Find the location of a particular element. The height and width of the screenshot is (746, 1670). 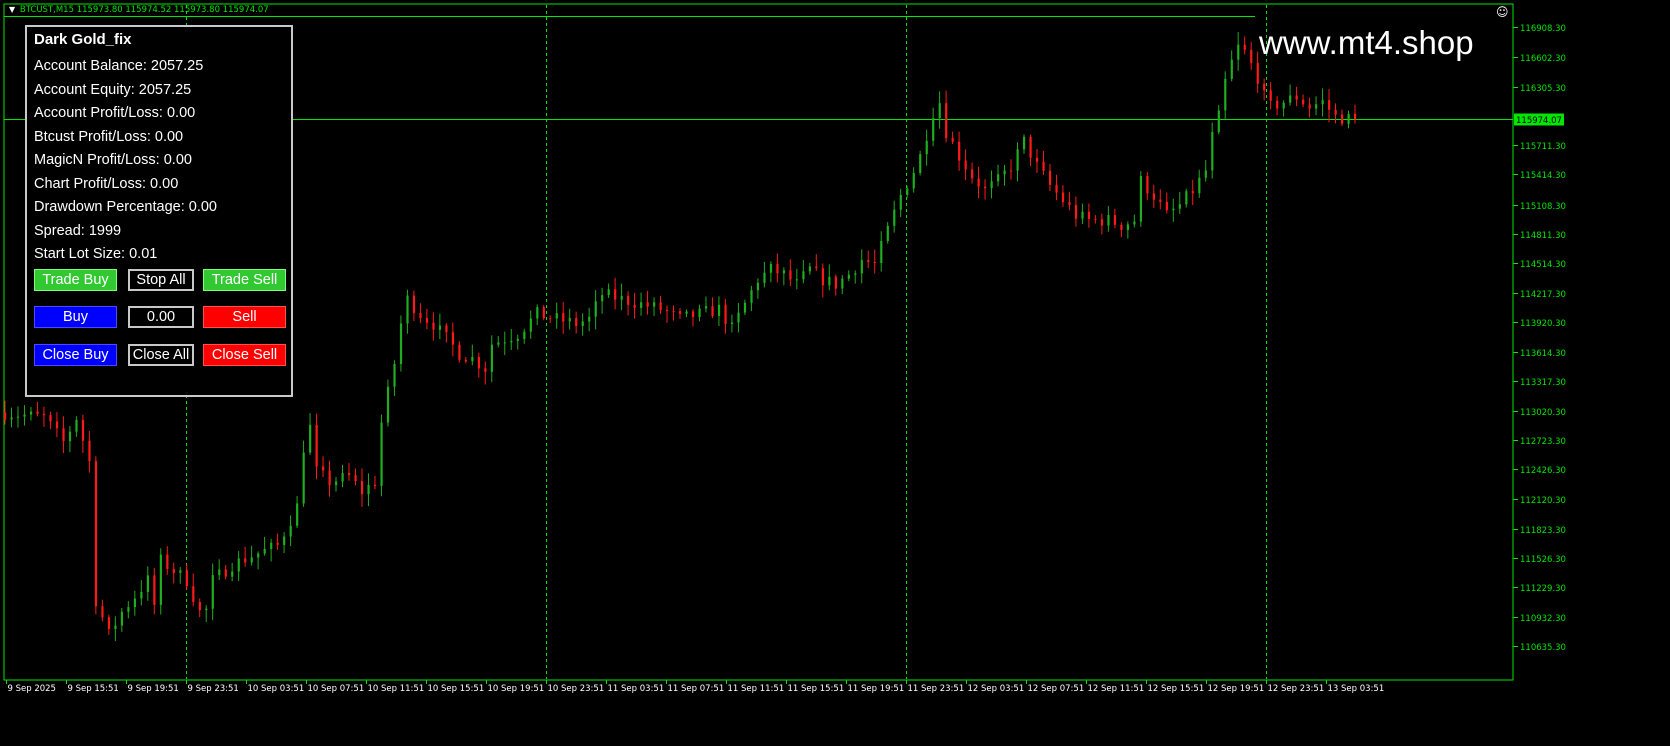

close-sell-button: Close Sell is located at coordinates (244, 355).